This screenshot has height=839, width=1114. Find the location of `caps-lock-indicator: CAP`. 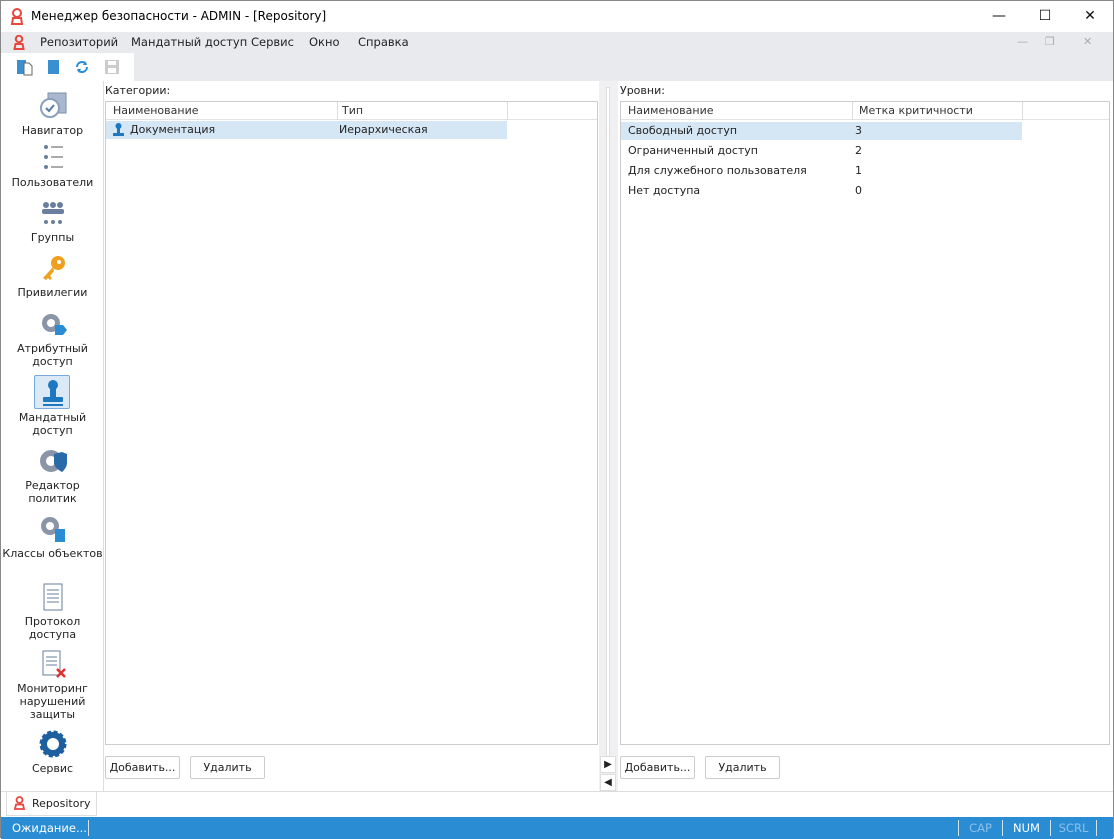

caps-lock-indicator: CAP is located at coordinates (980, 828).